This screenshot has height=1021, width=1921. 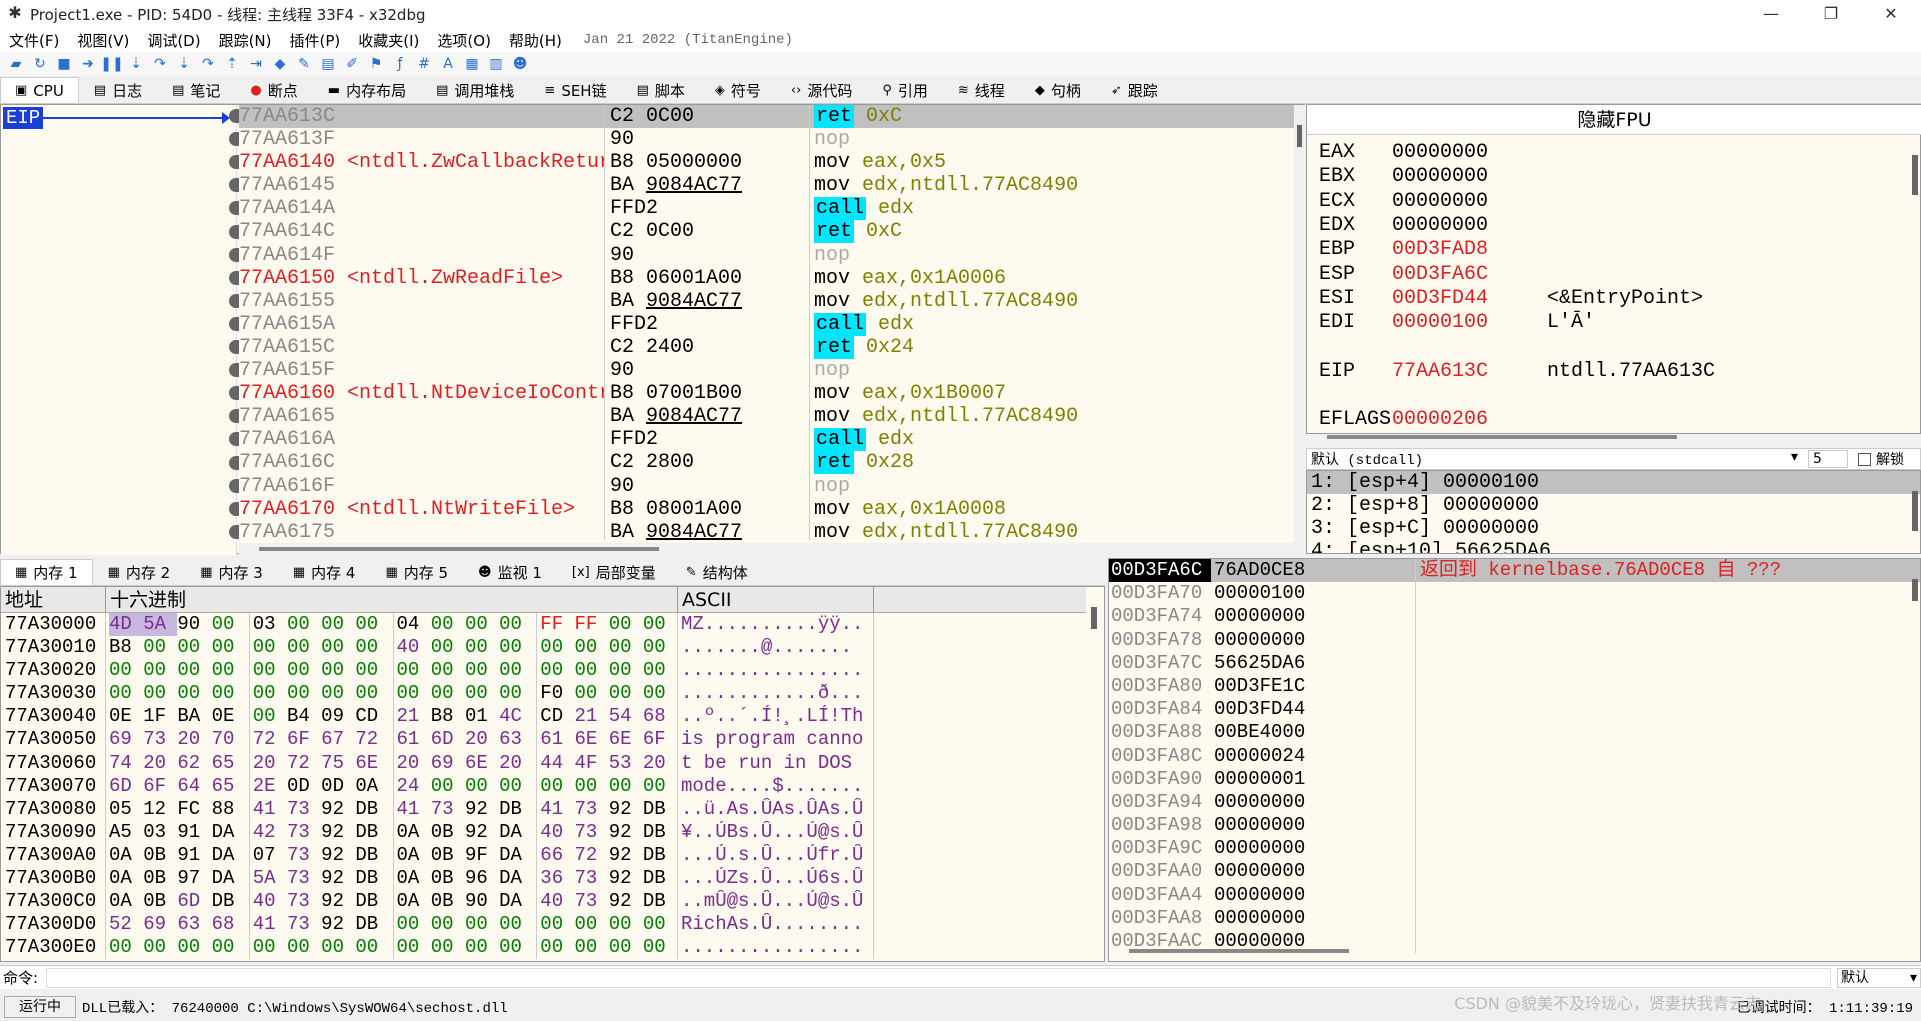 I want to click on label-icon: ✐, so click(x=352, y=64).